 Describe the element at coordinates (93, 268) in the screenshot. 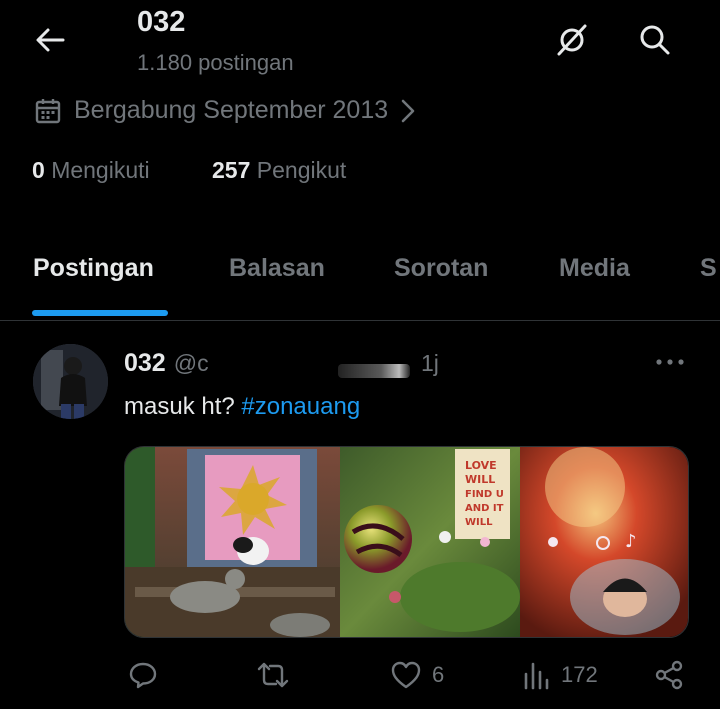

I see `tab-postingan: Postingan` at that location.